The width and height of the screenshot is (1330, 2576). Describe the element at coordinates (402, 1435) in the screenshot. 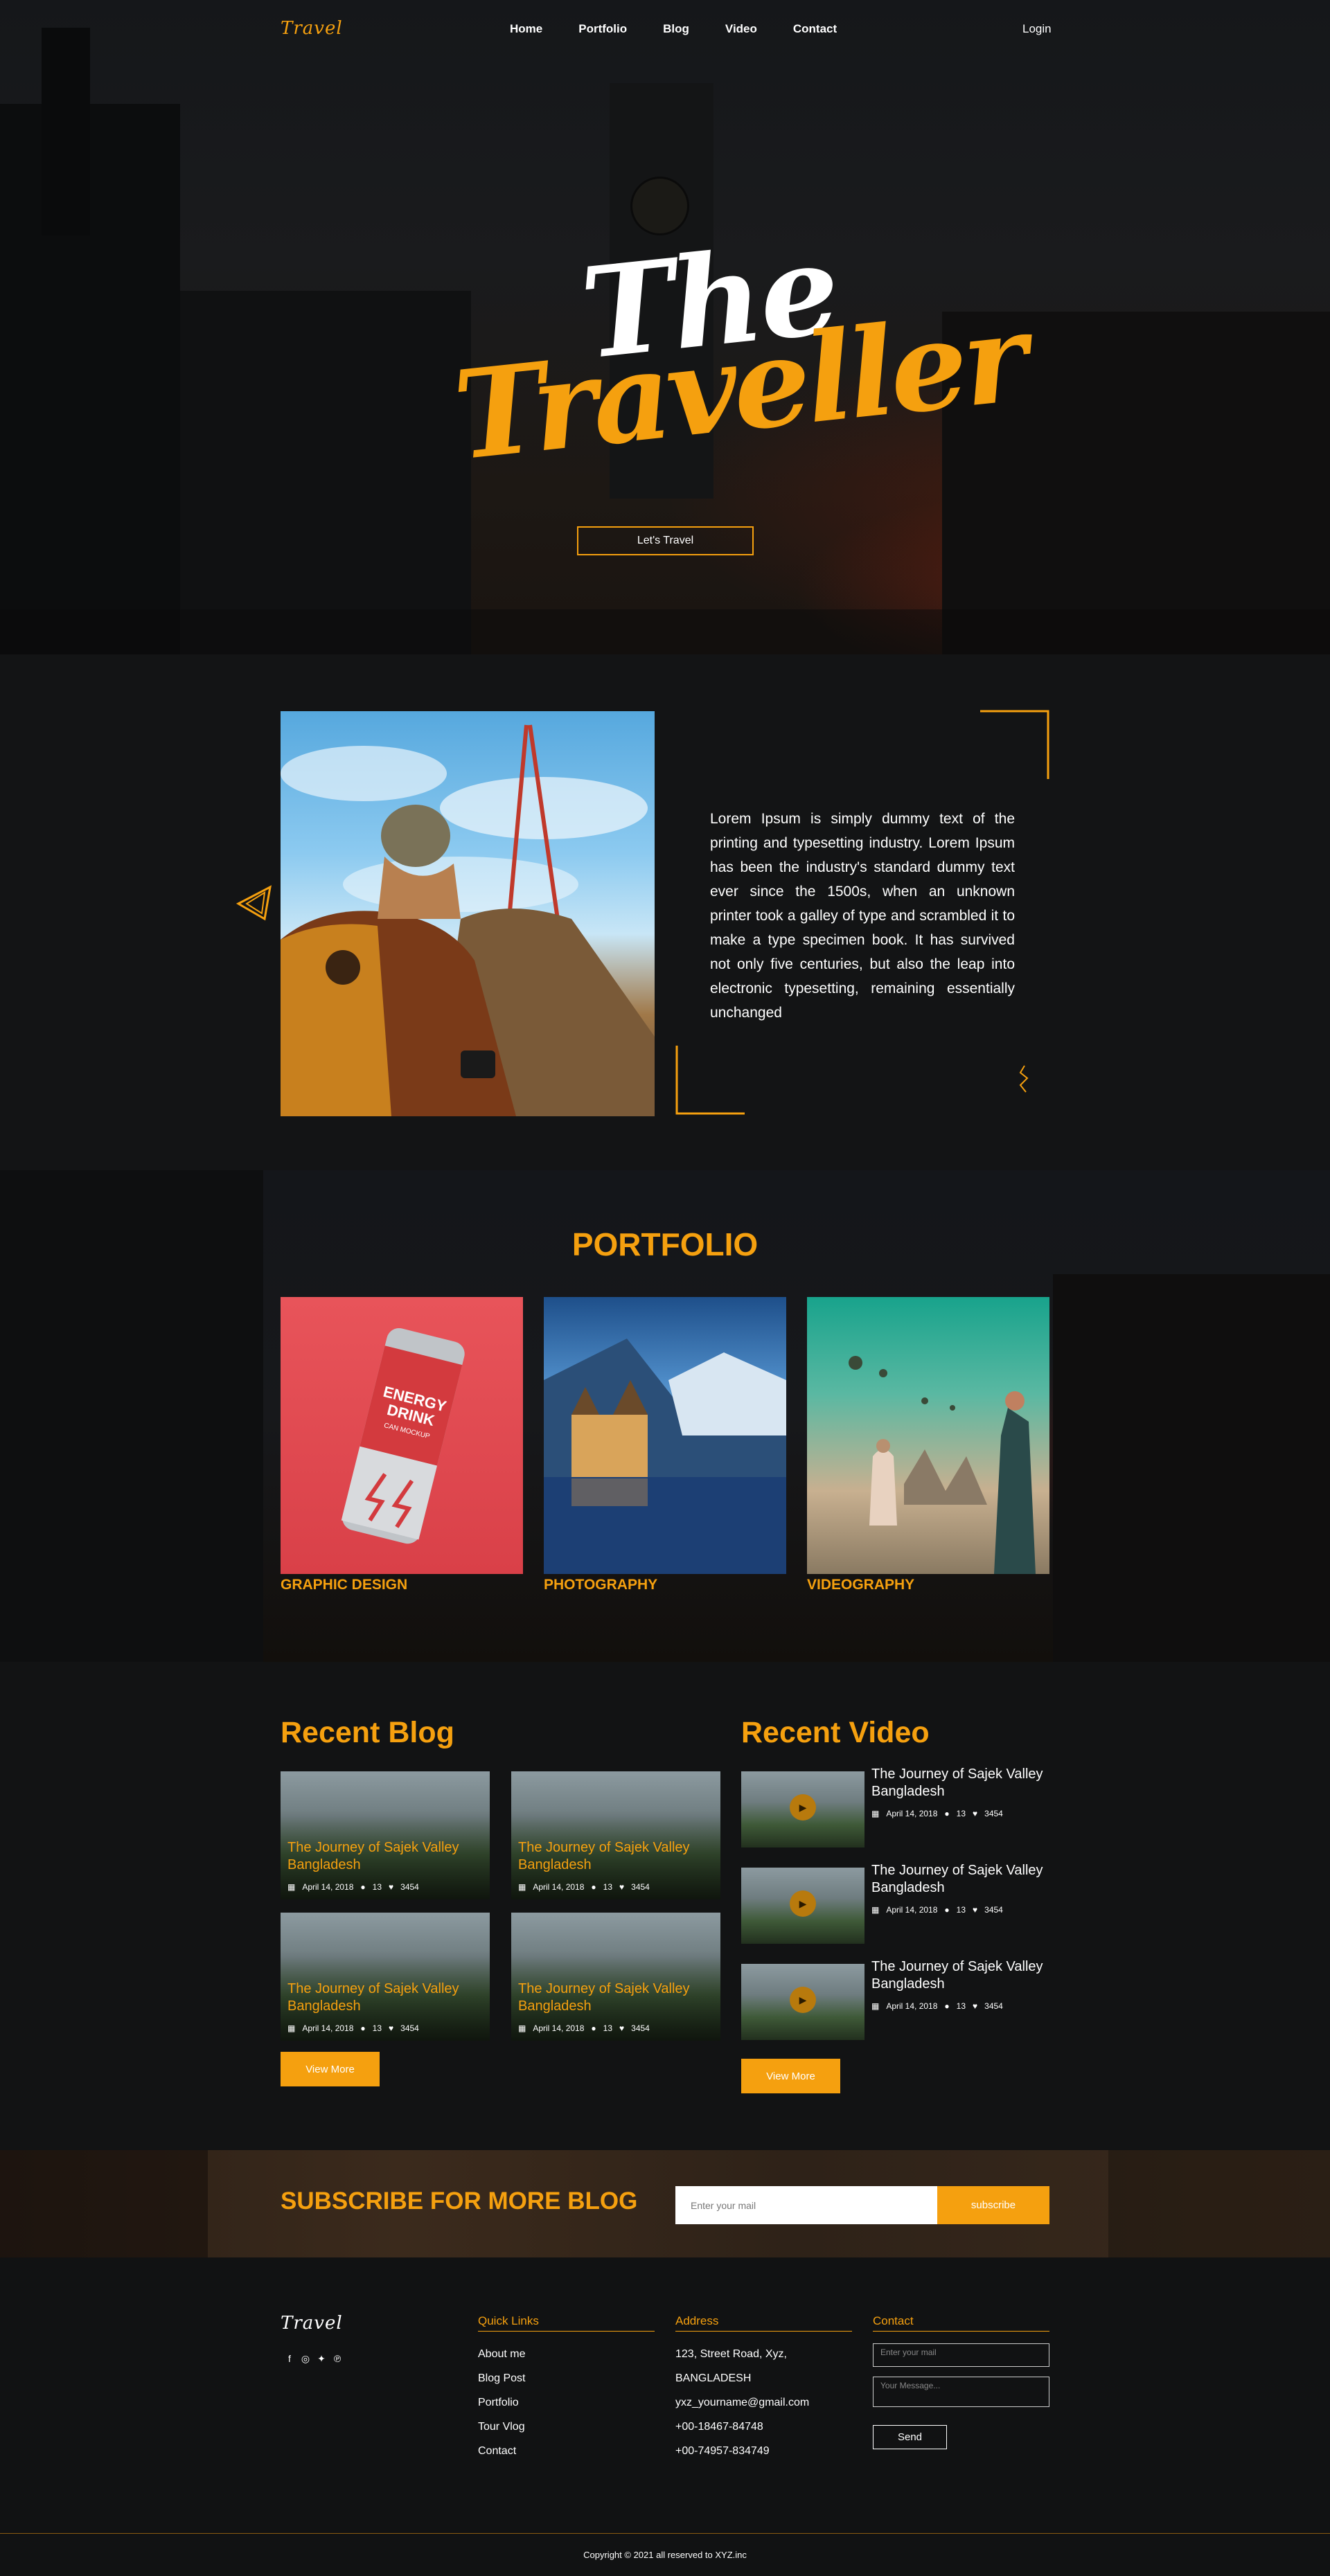

I see `portfolio-card-graphic-design: ENERGY DRINK CAN MOCKUP` at that location.